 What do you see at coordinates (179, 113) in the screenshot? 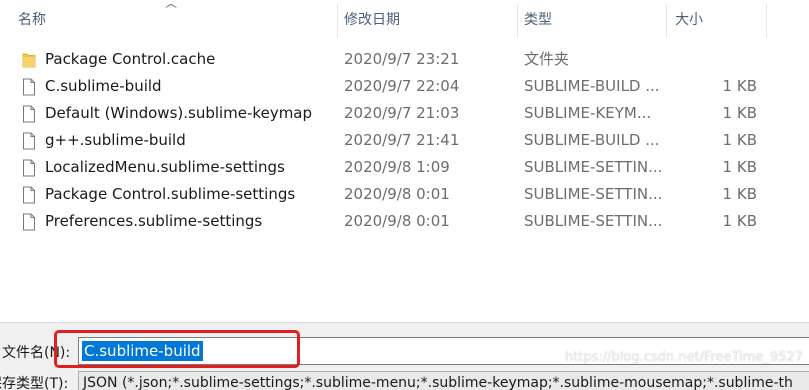
I see `file-name: Default (Windows).sublime-keymap` at bounding box center [179, 113].